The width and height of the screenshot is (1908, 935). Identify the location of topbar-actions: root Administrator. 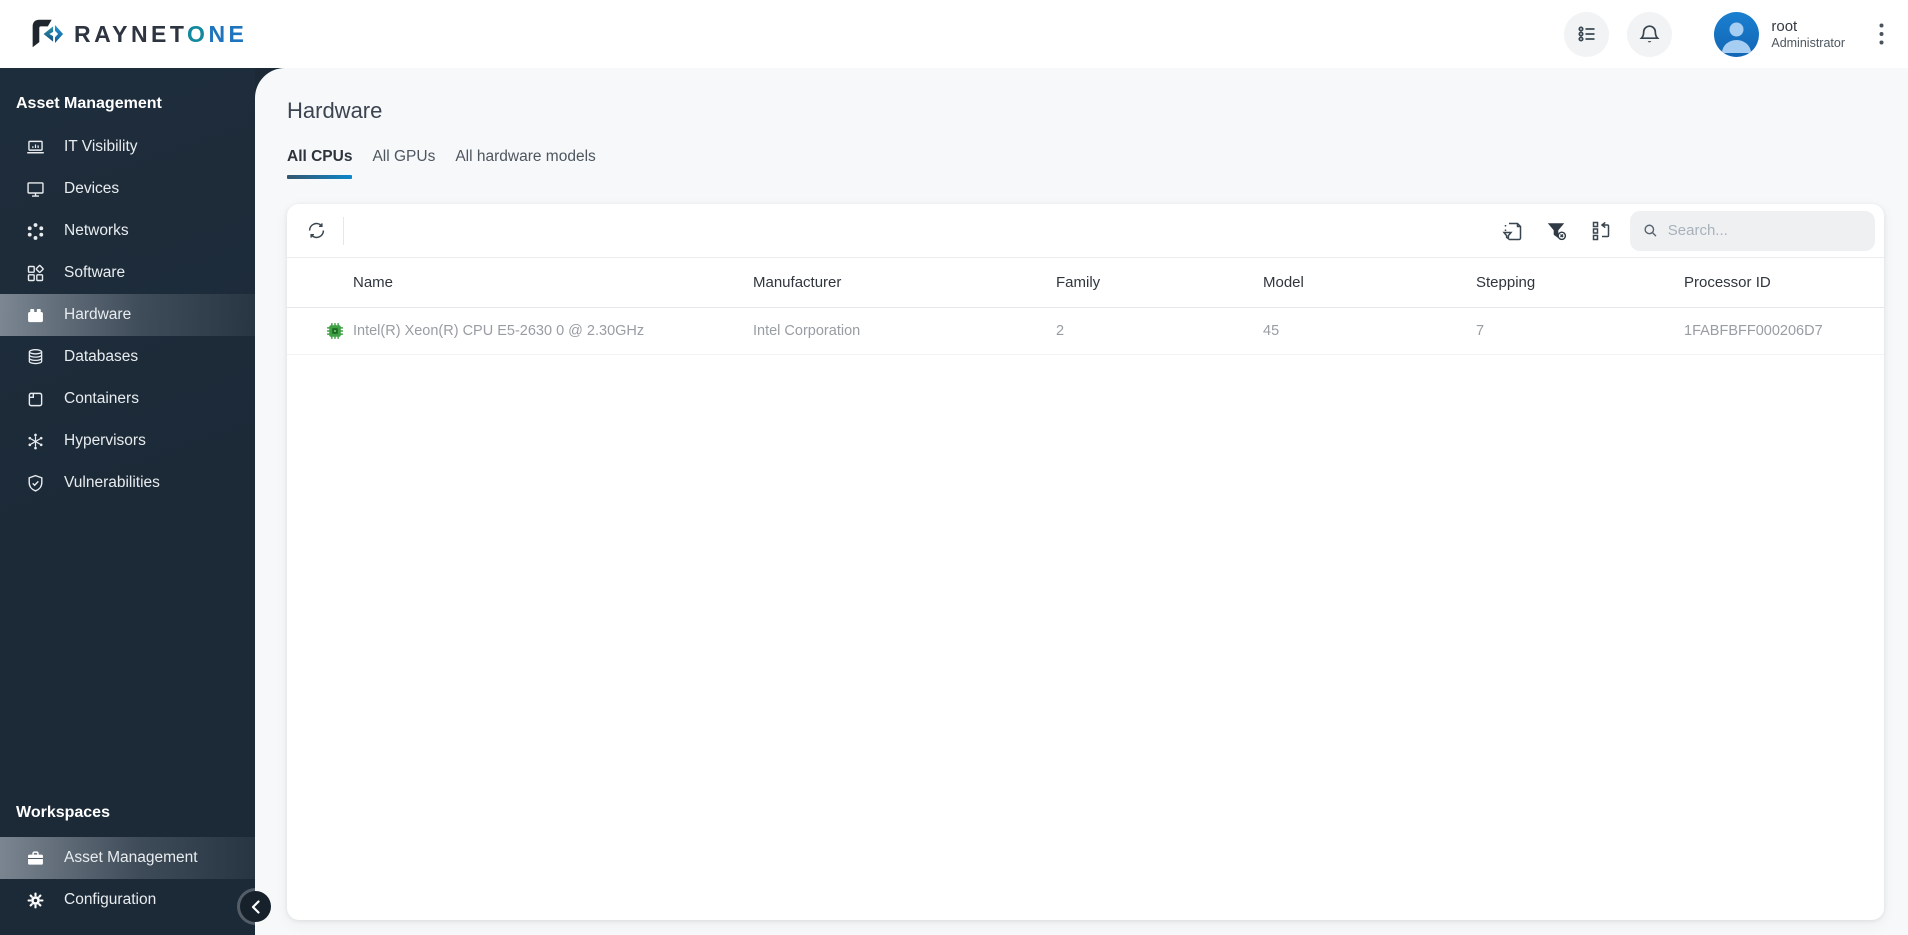
(1719, 34).